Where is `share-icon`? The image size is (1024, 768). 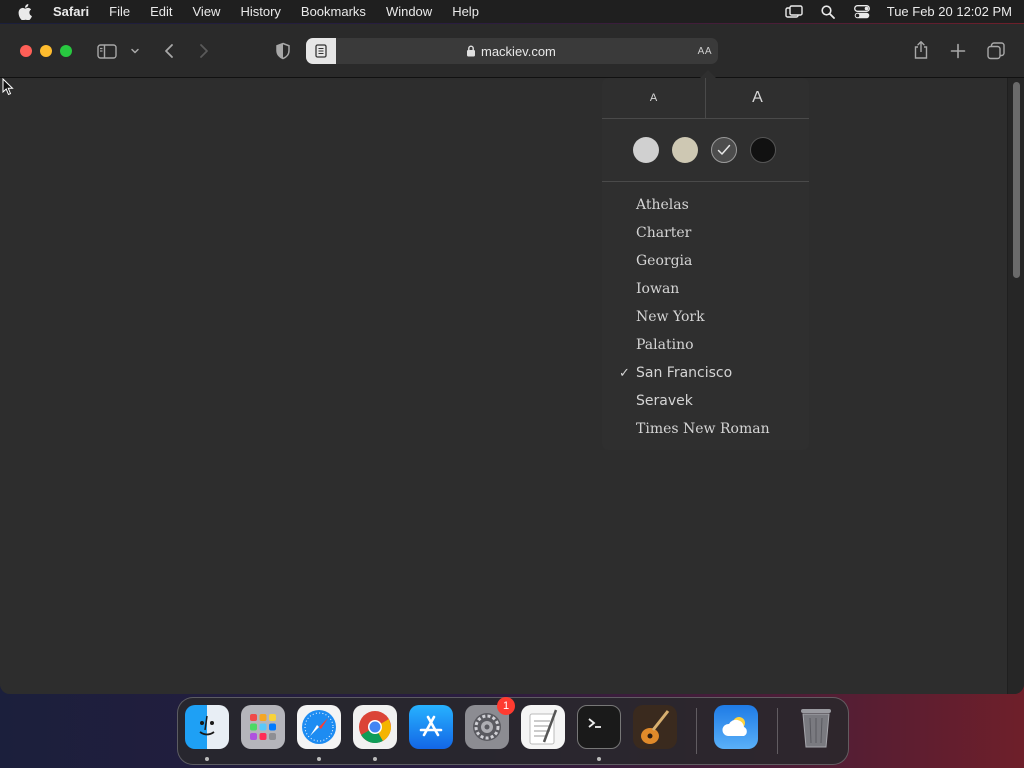 share-icon is located at coordinates (921, 50).